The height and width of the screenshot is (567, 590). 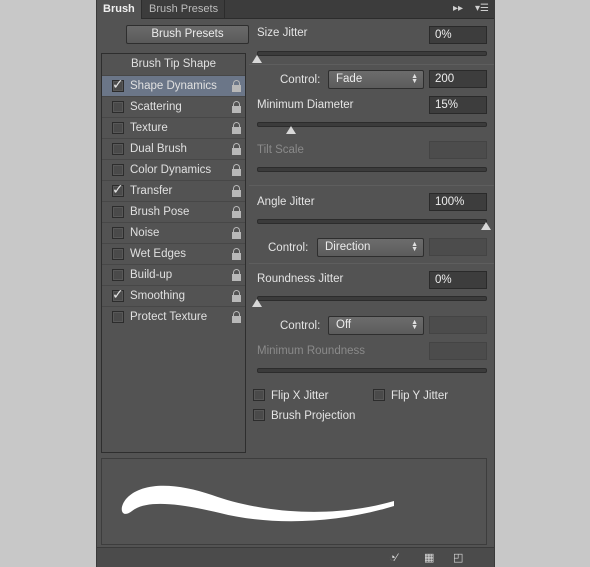 I want to click on list-item-texture: Texture, so click(x=173, y=127).